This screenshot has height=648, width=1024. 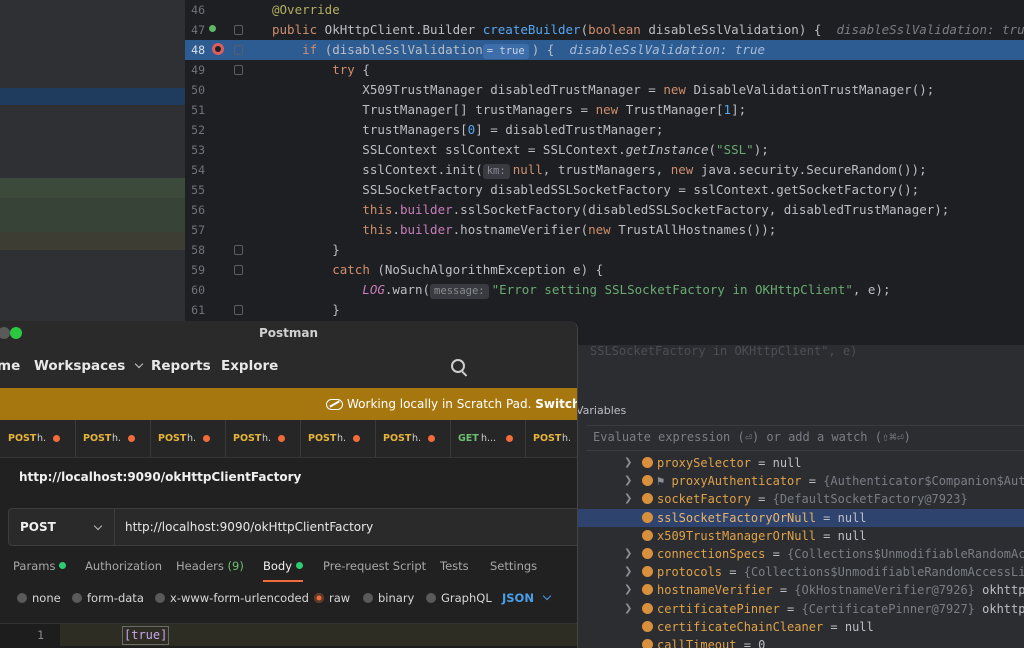 I want to click on nav-explore: Explore, so click(x=249, y=366).